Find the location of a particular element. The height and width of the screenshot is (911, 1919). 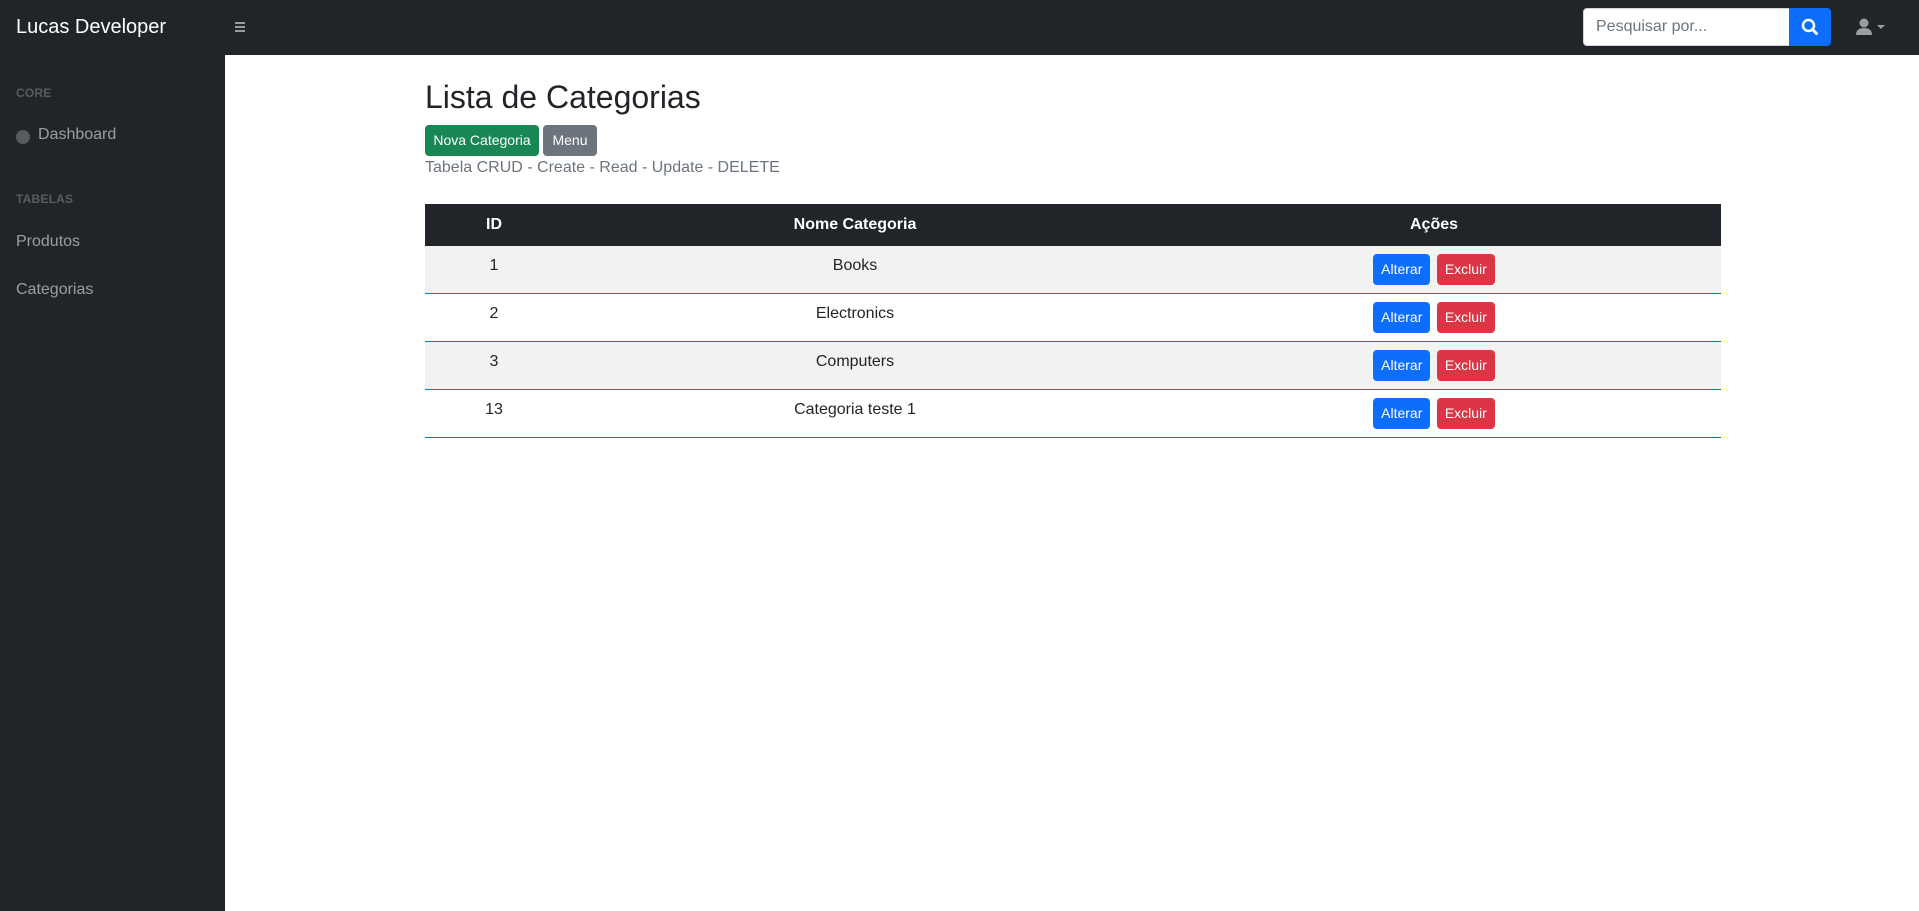

brand-link: Lucas Developer is located at coordinates (91, 27).